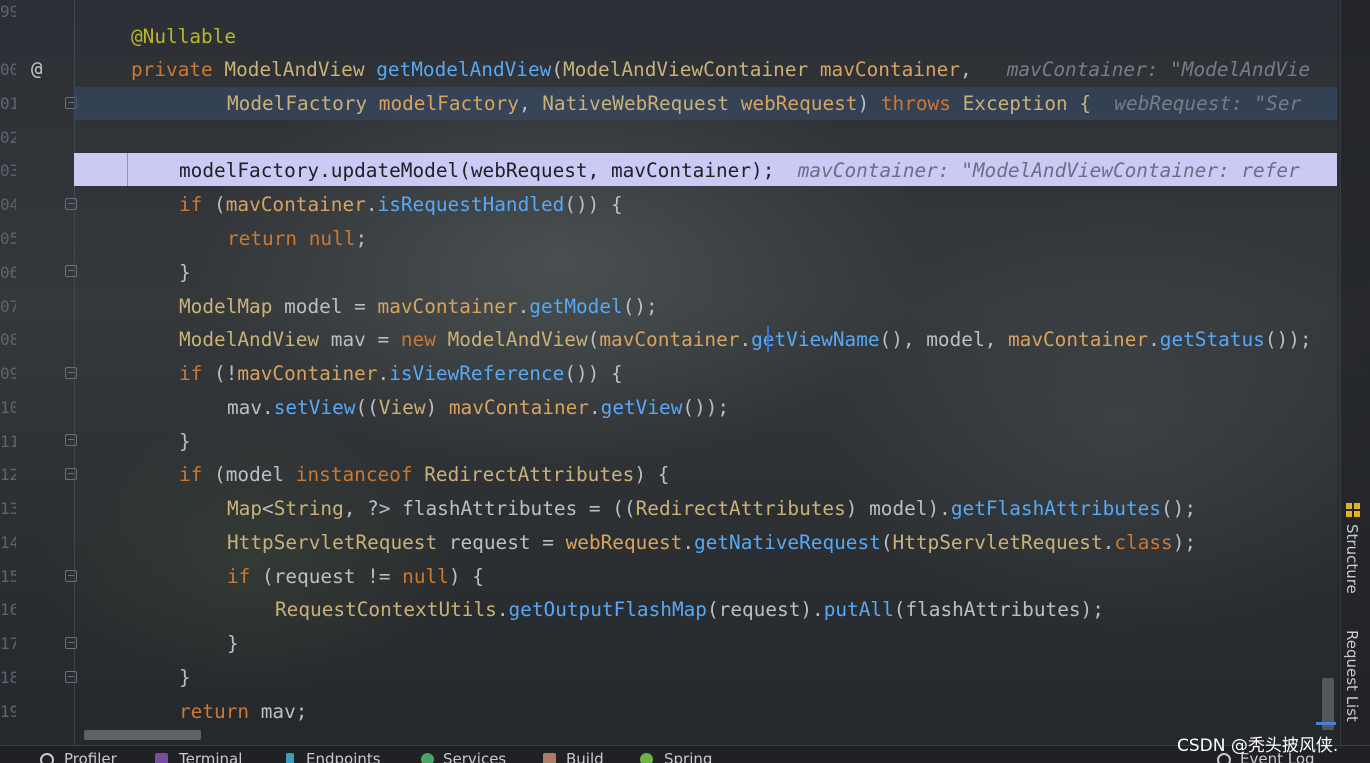 Image resolution: width=1370 pixels, height=763 pixels. I want to click on statement: mav =, so click(360, 339).